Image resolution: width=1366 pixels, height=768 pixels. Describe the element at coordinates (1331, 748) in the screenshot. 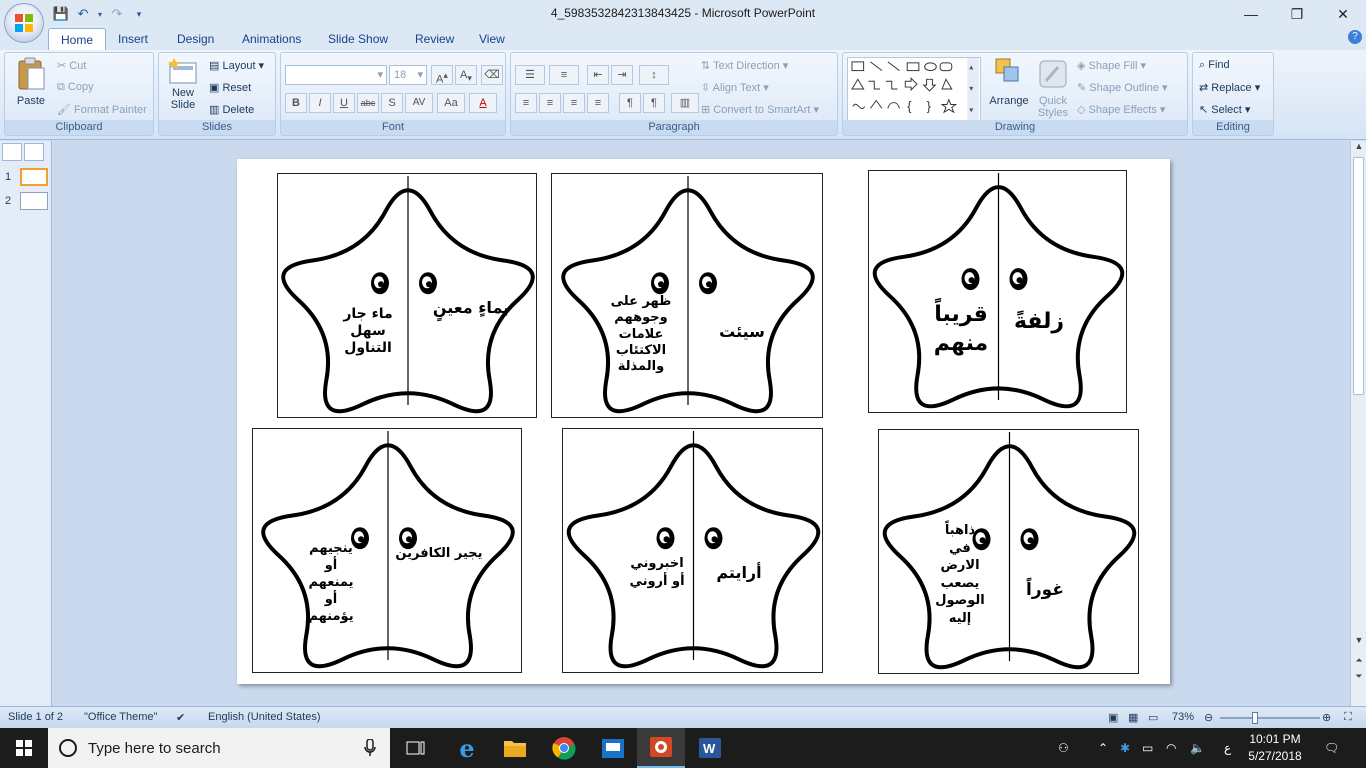

I see `notifications-icon: 🗨` at that location.